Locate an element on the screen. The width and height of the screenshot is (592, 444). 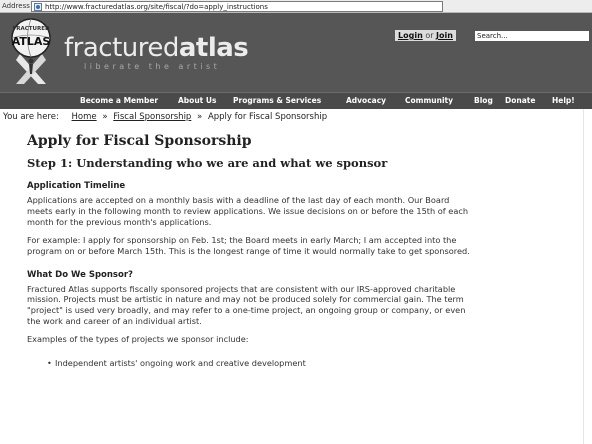
page-icon is located at coordinates (38, 6).